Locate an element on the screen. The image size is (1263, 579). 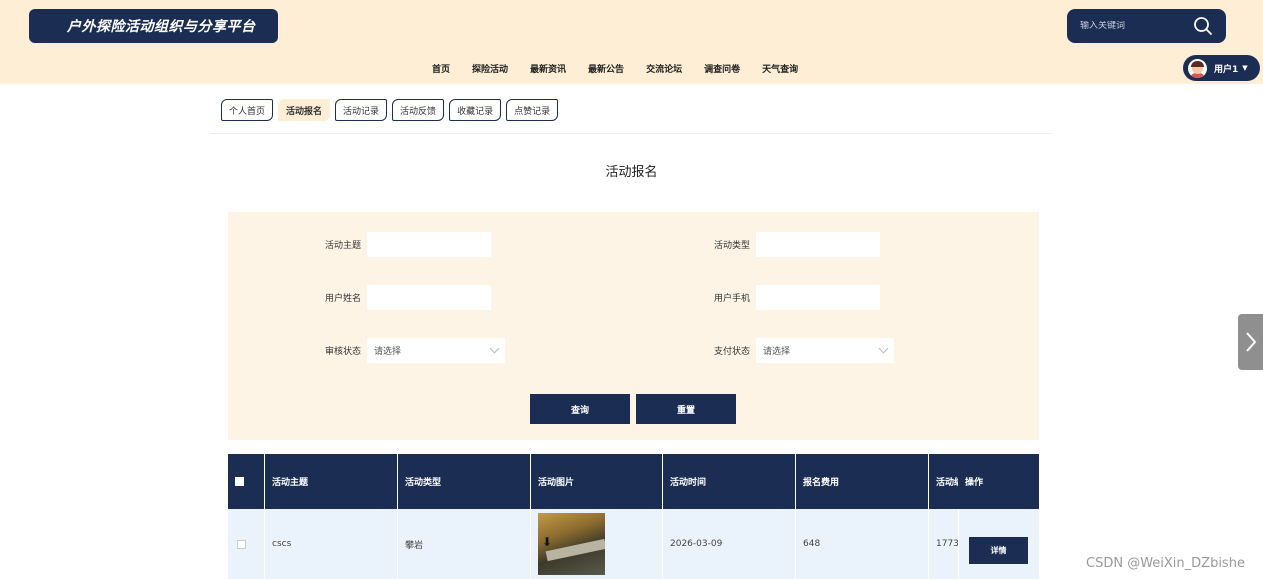
activity-type-label: 活动类型 is located at coordinates (731, 246).